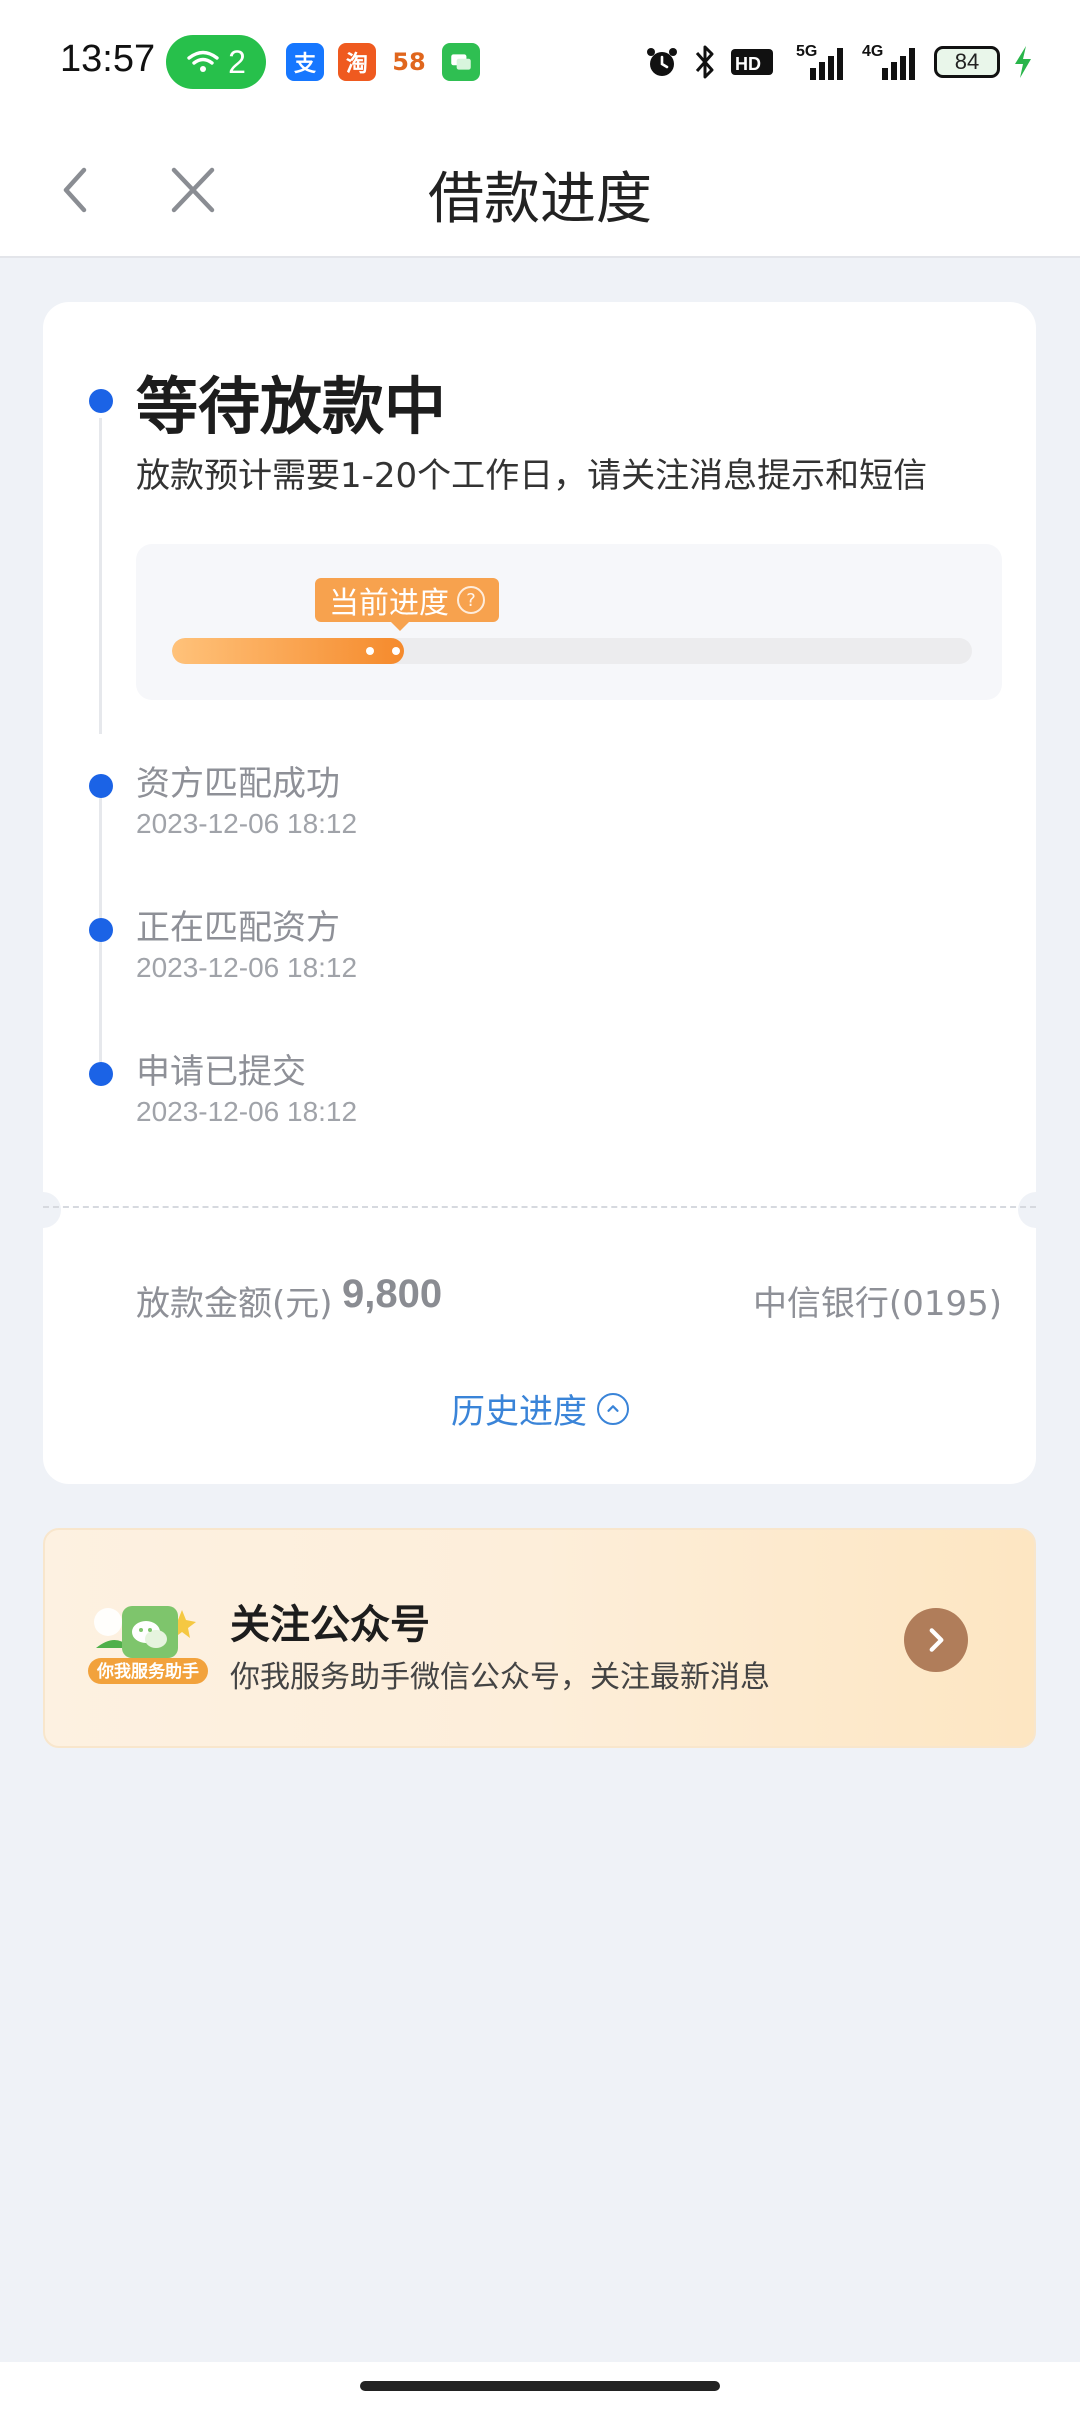 The height and width of the screenshot is (2412, 1080). I want to click on timeline-step-title: 资方匹配成功, so click(238, 784).